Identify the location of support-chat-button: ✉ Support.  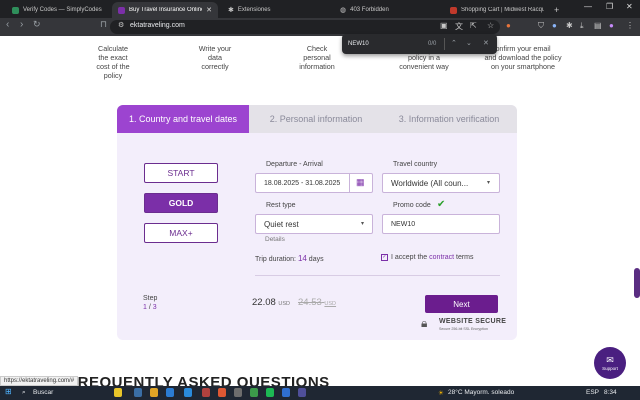
(610, 363).